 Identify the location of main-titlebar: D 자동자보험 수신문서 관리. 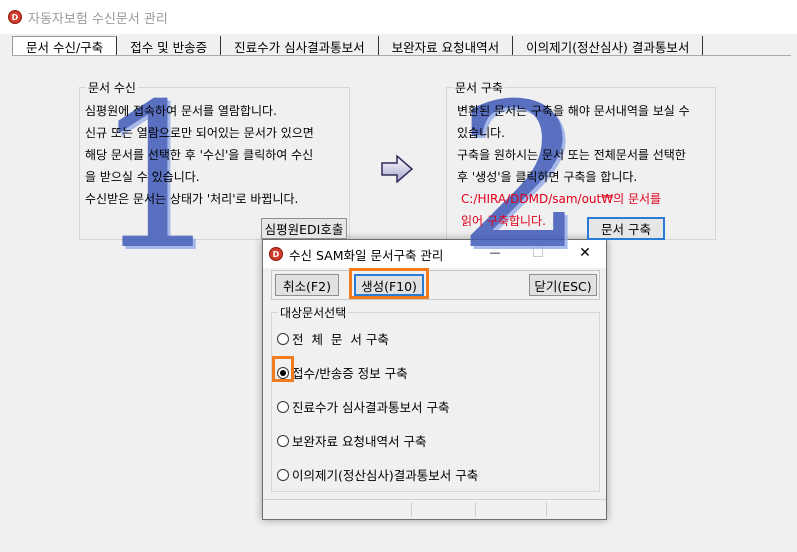
(398, 17).